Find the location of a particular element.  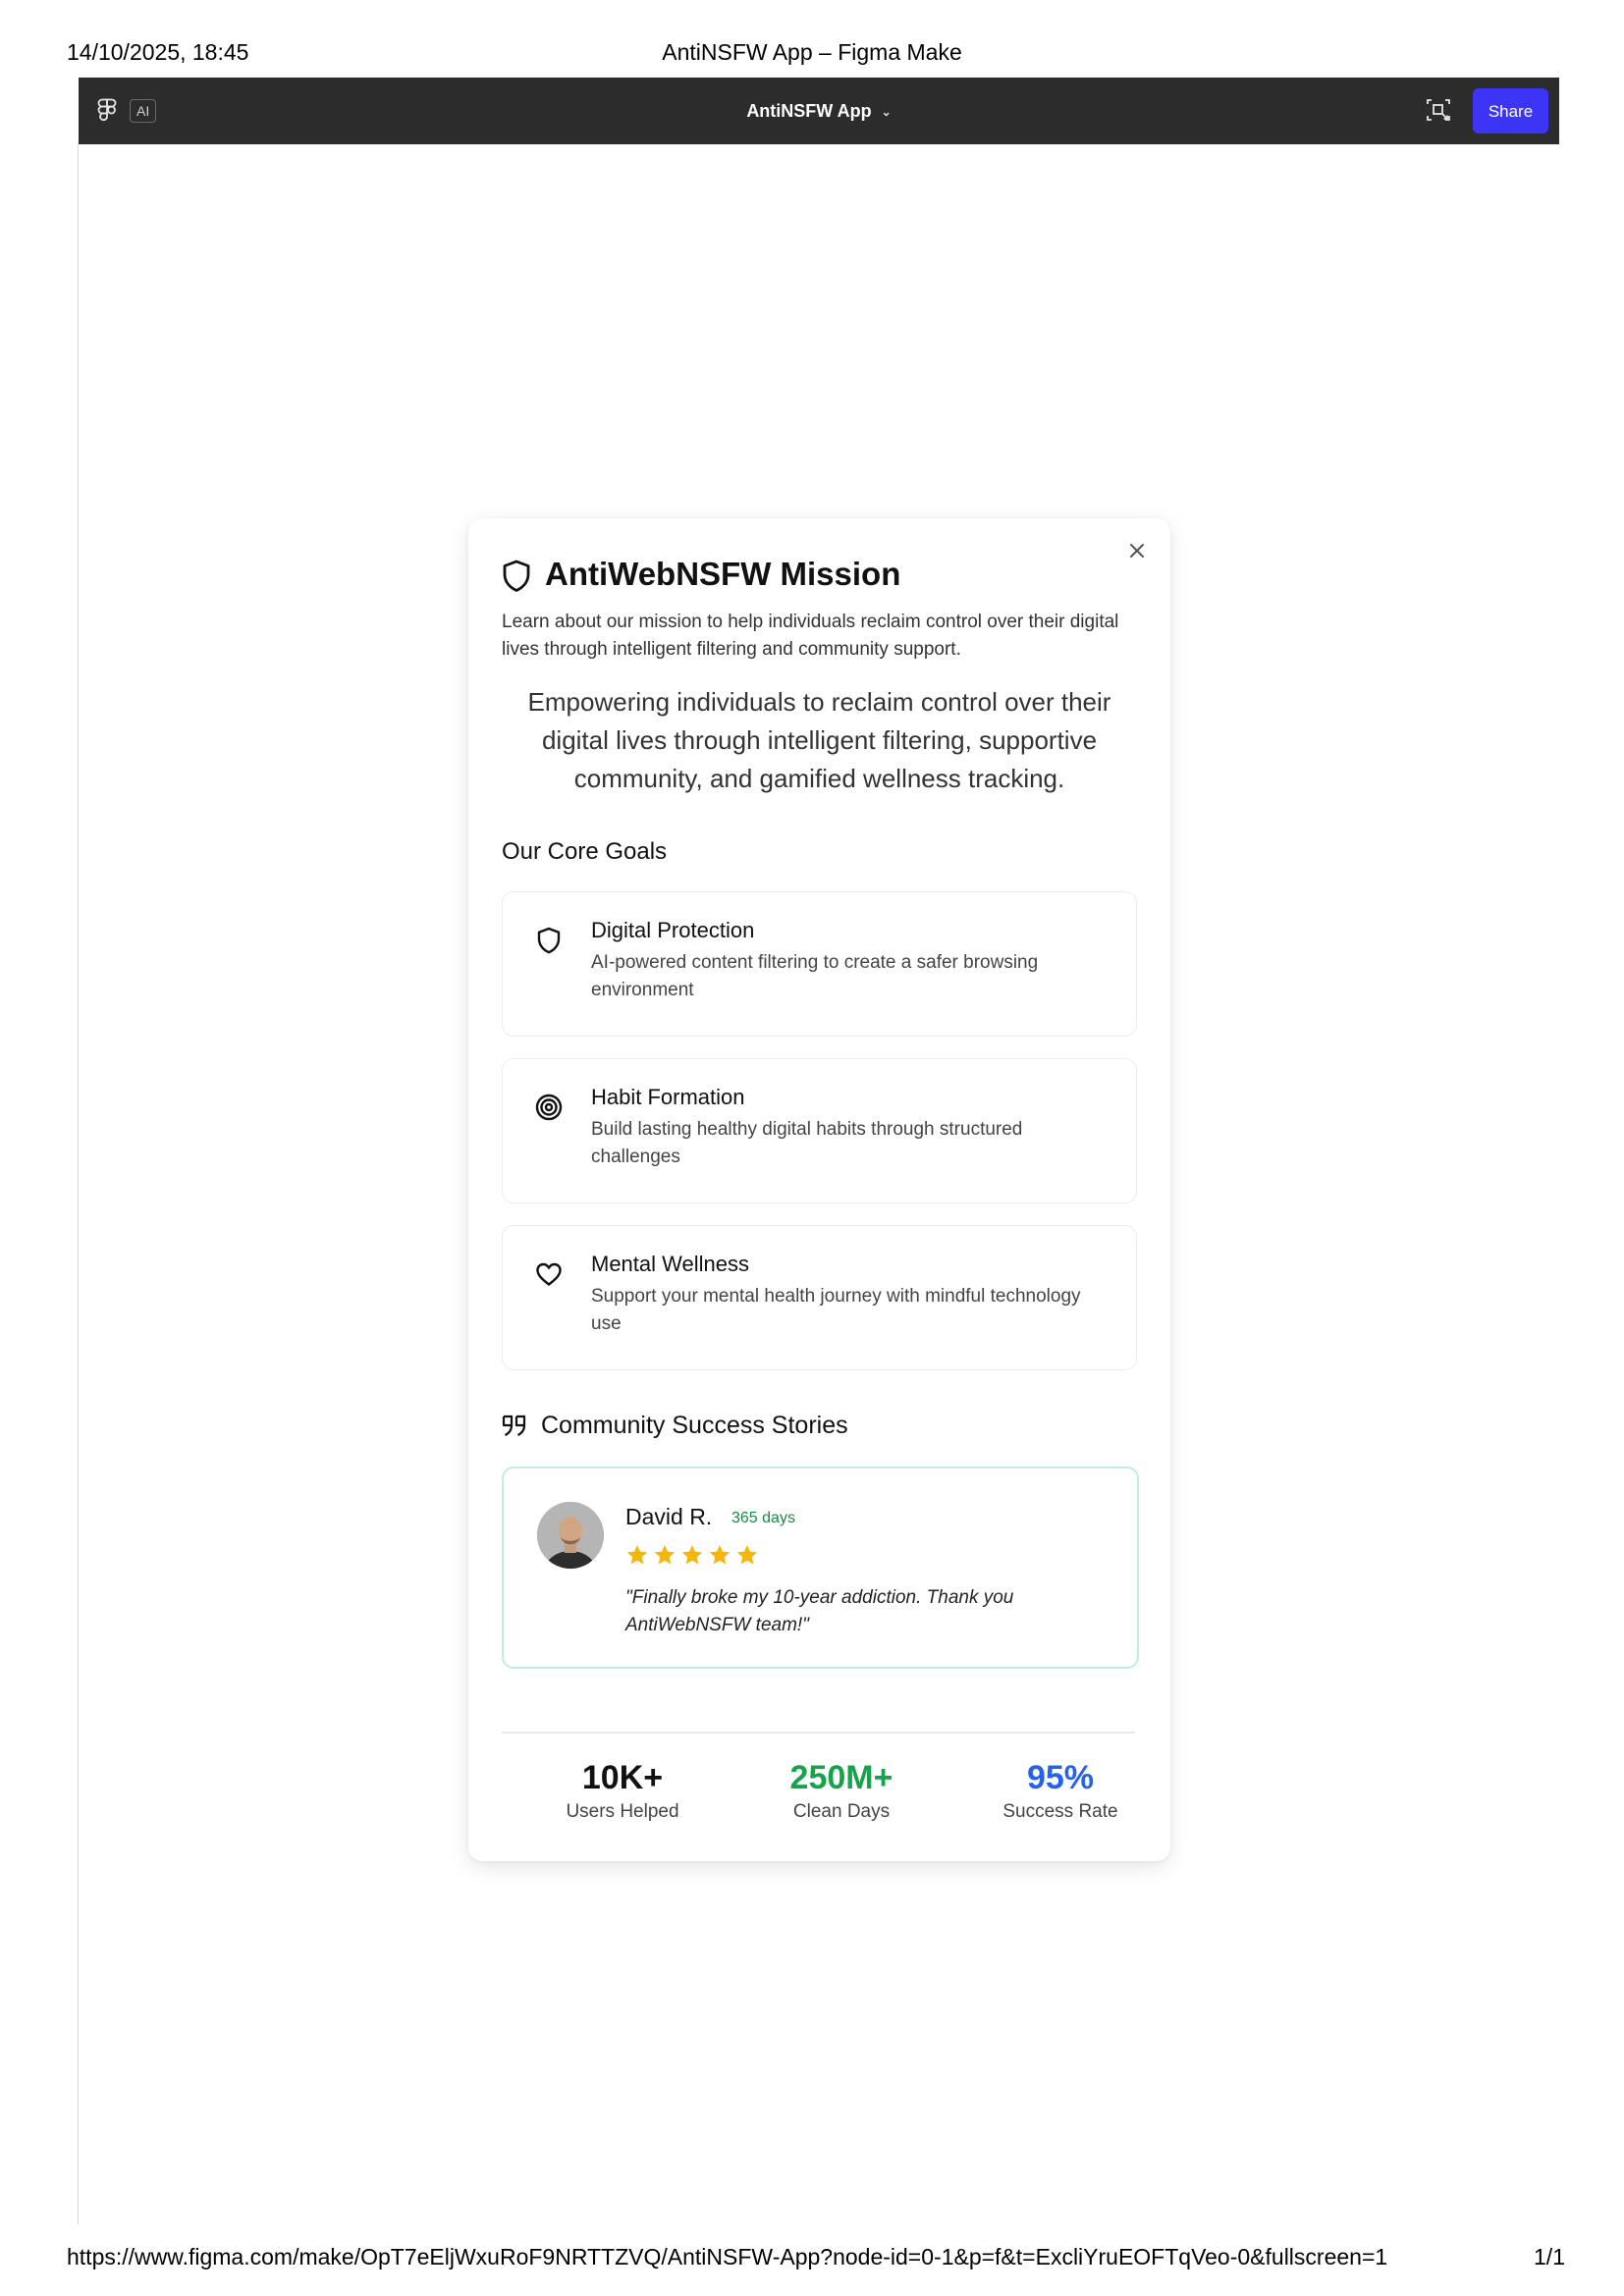

core-goals-heading: Our Core Goals is located at coordinates (585, 852).